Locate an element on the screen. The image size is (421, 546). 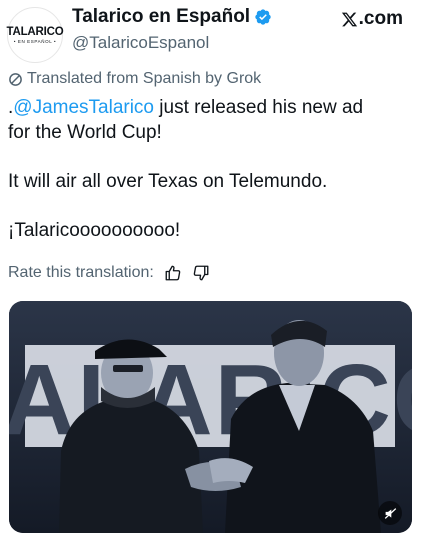
slashed-circle-icon is located at coordinates (15, 79).